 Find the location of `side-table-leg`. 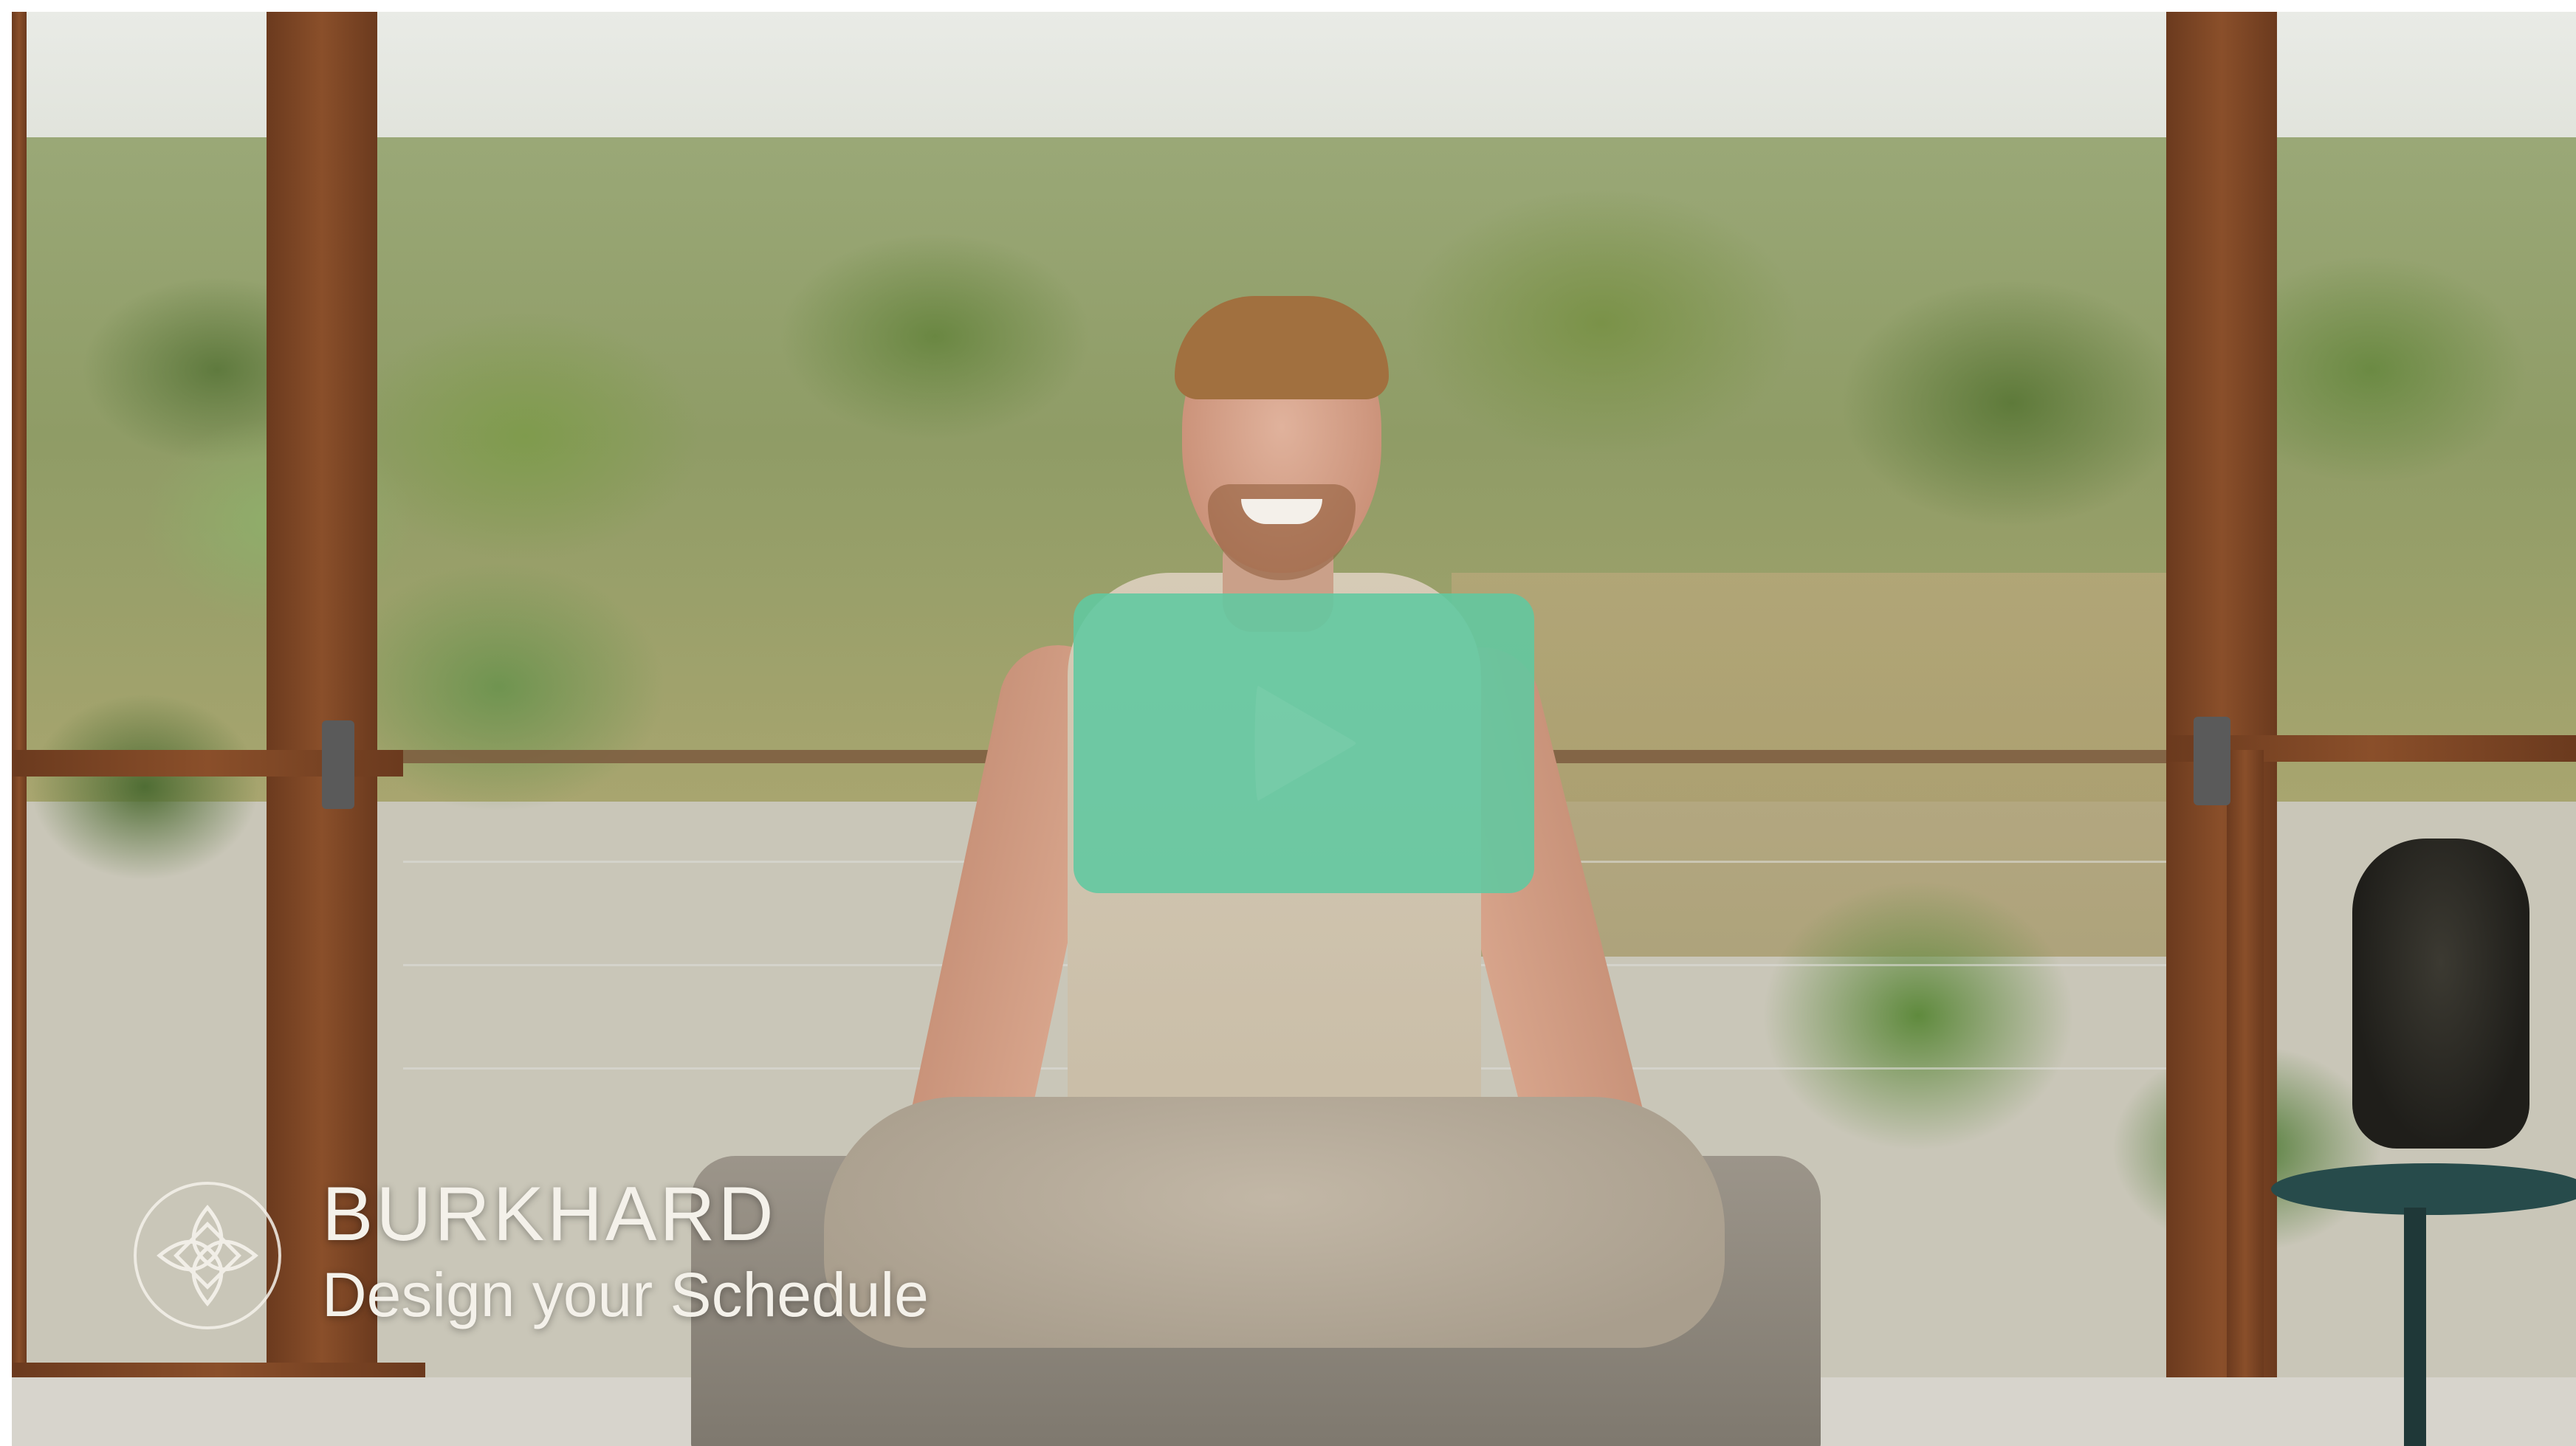

side-table-leg is located at coordinates (2415, 1327).